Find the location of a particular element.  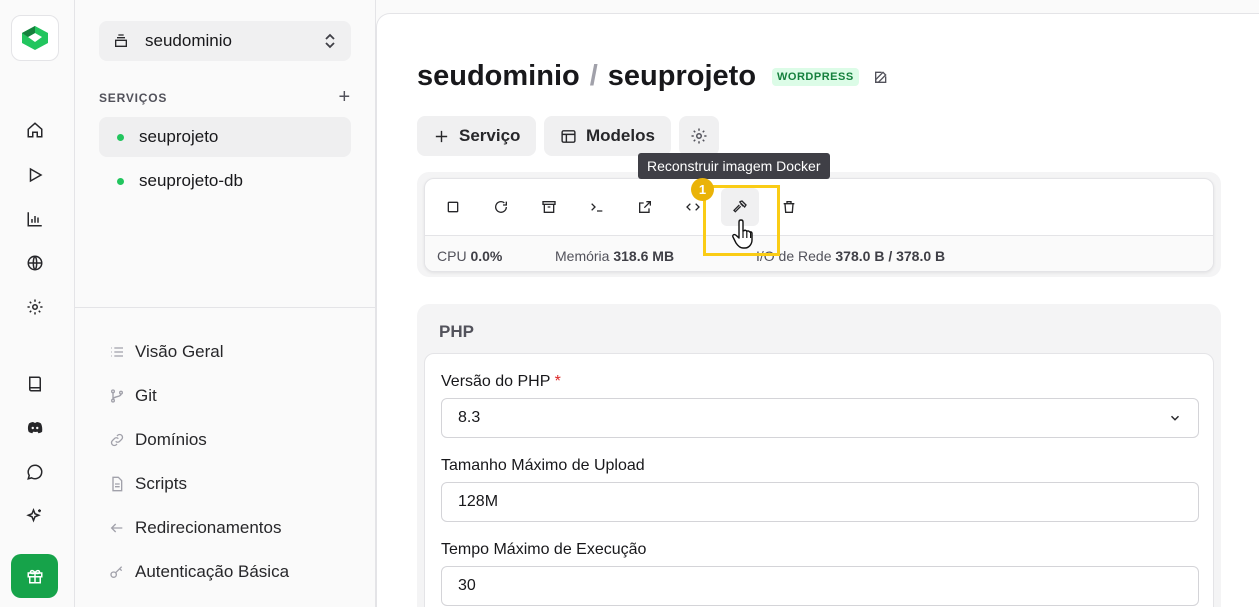

play-icon is located at coordinates (35, 175).